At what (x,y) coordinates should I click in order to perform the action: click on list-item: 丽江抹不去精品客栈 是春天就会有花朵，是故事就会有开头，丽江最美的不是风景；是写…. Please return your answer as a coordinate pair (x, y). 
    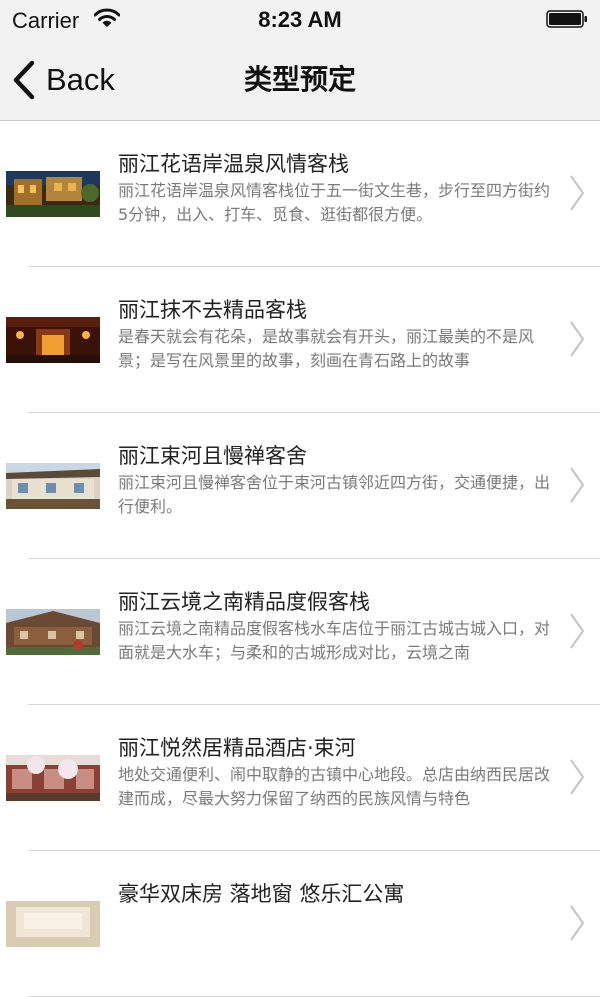
    Looking at the image, I should click on (300, 340).